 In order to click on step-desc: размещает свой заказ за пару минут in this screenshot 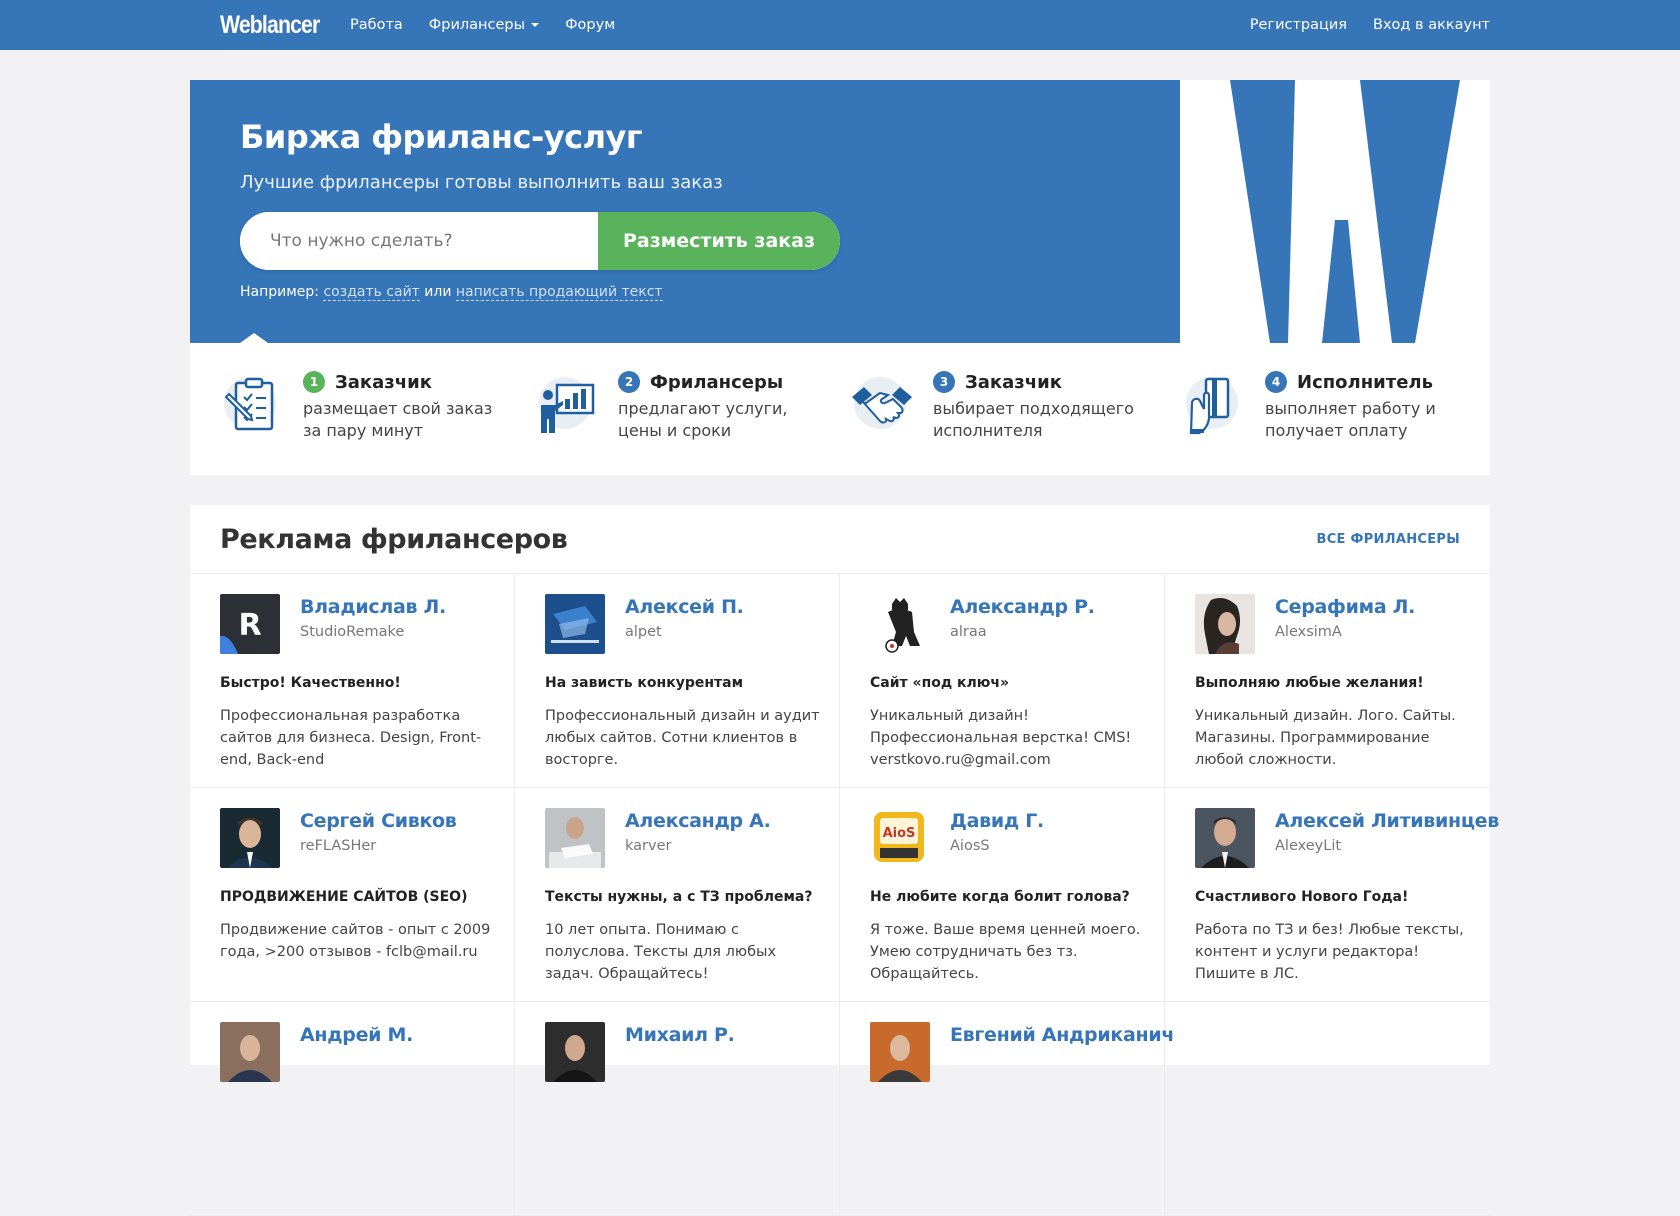, I will do `click(398, 419)`.